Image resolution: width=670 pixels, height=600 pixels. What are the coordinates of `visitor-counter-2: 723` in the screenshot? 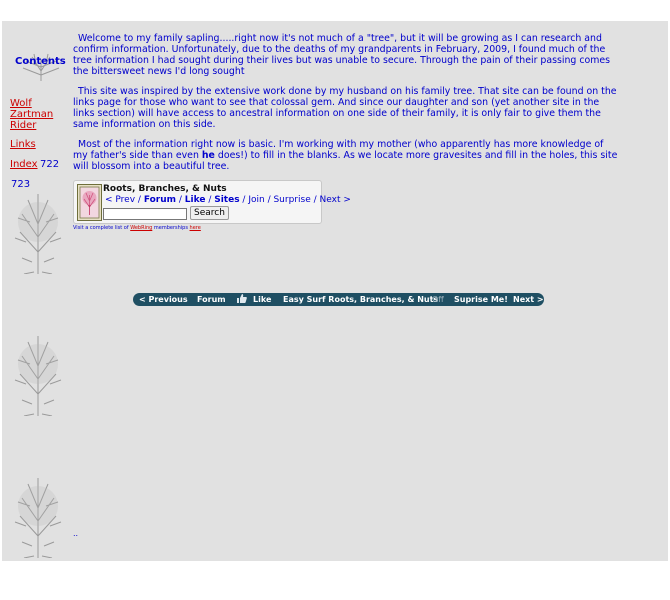 It's located at (21, 184).